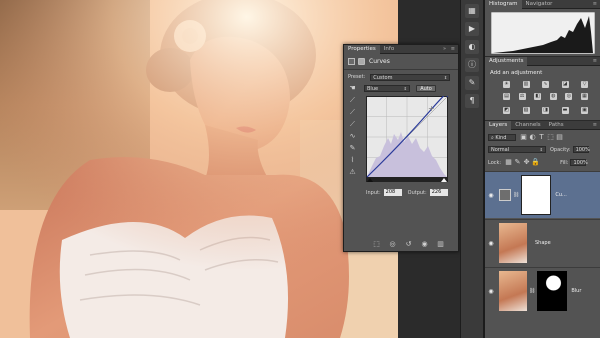 The height and width of the screenshot is (338, 600). Describe the element at coordinates (472, 65) in the screenshot. I see `info-icon: ⓘ` at that location.